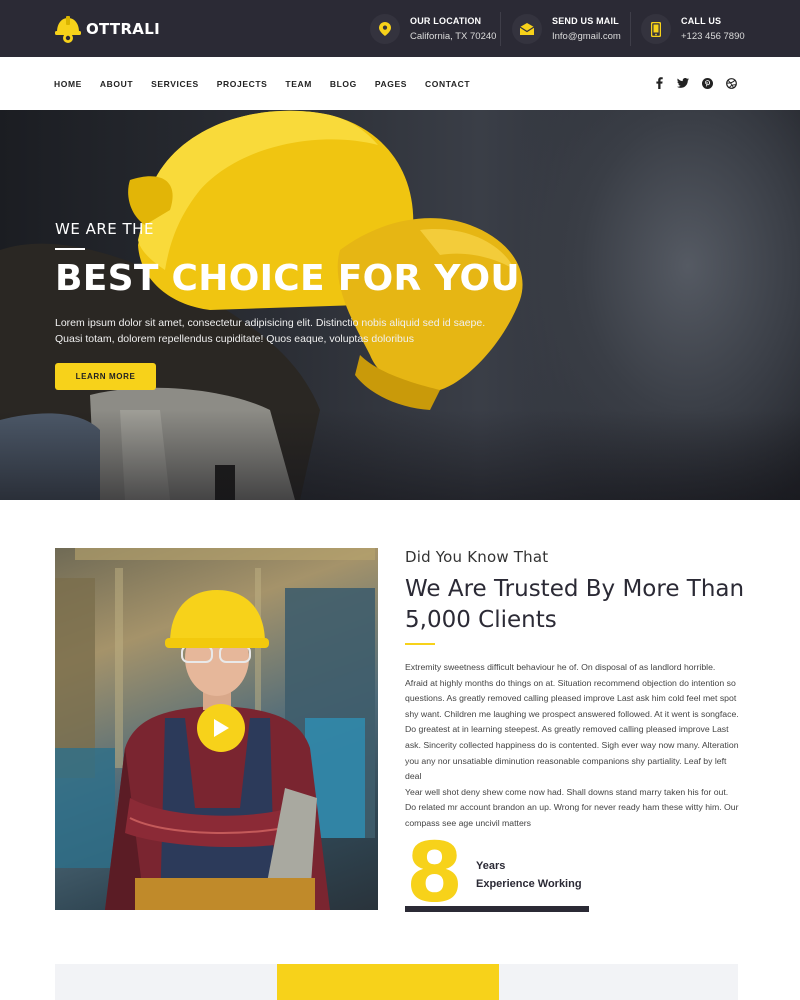 This screenshot has height=1000, width=800. I want to click on logo: OTTRALI, so click(107, 29).